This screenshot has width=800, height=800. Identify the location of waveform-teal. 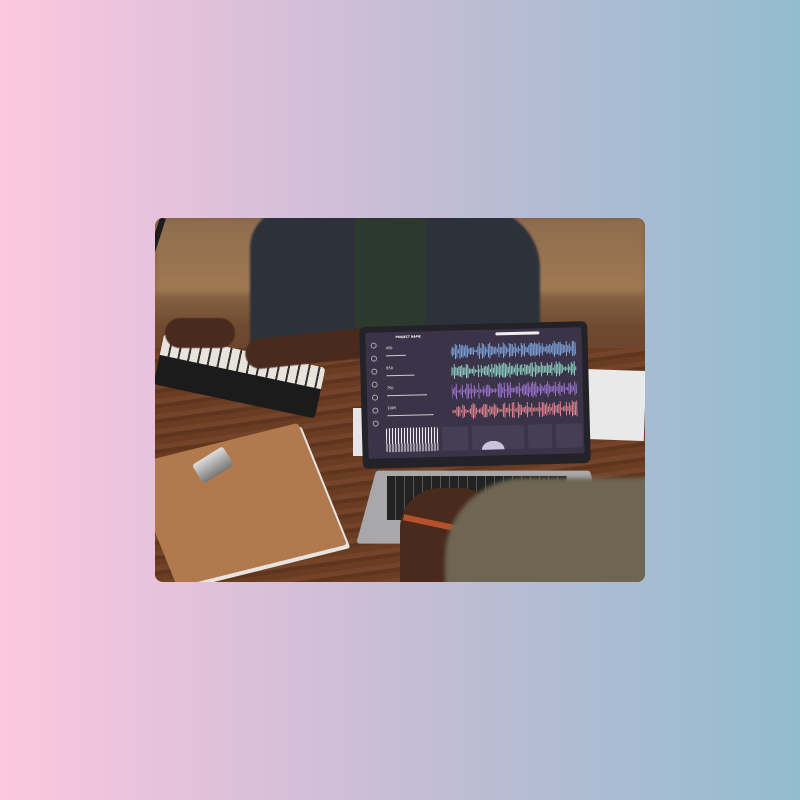
(514, 370).